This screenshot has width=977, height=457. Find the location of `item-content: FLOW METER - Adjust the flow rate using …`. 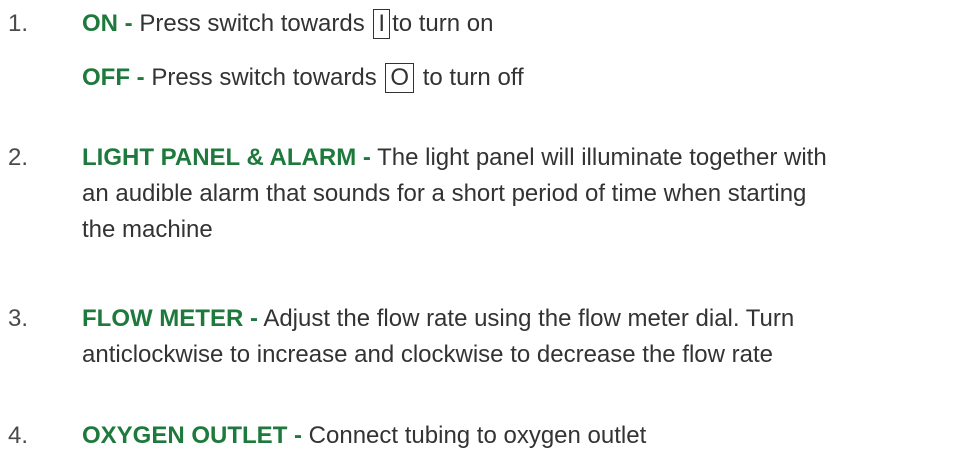

item-content: FLOW METER - Adjust the flow rate using … is located at coordinates (527, 337).